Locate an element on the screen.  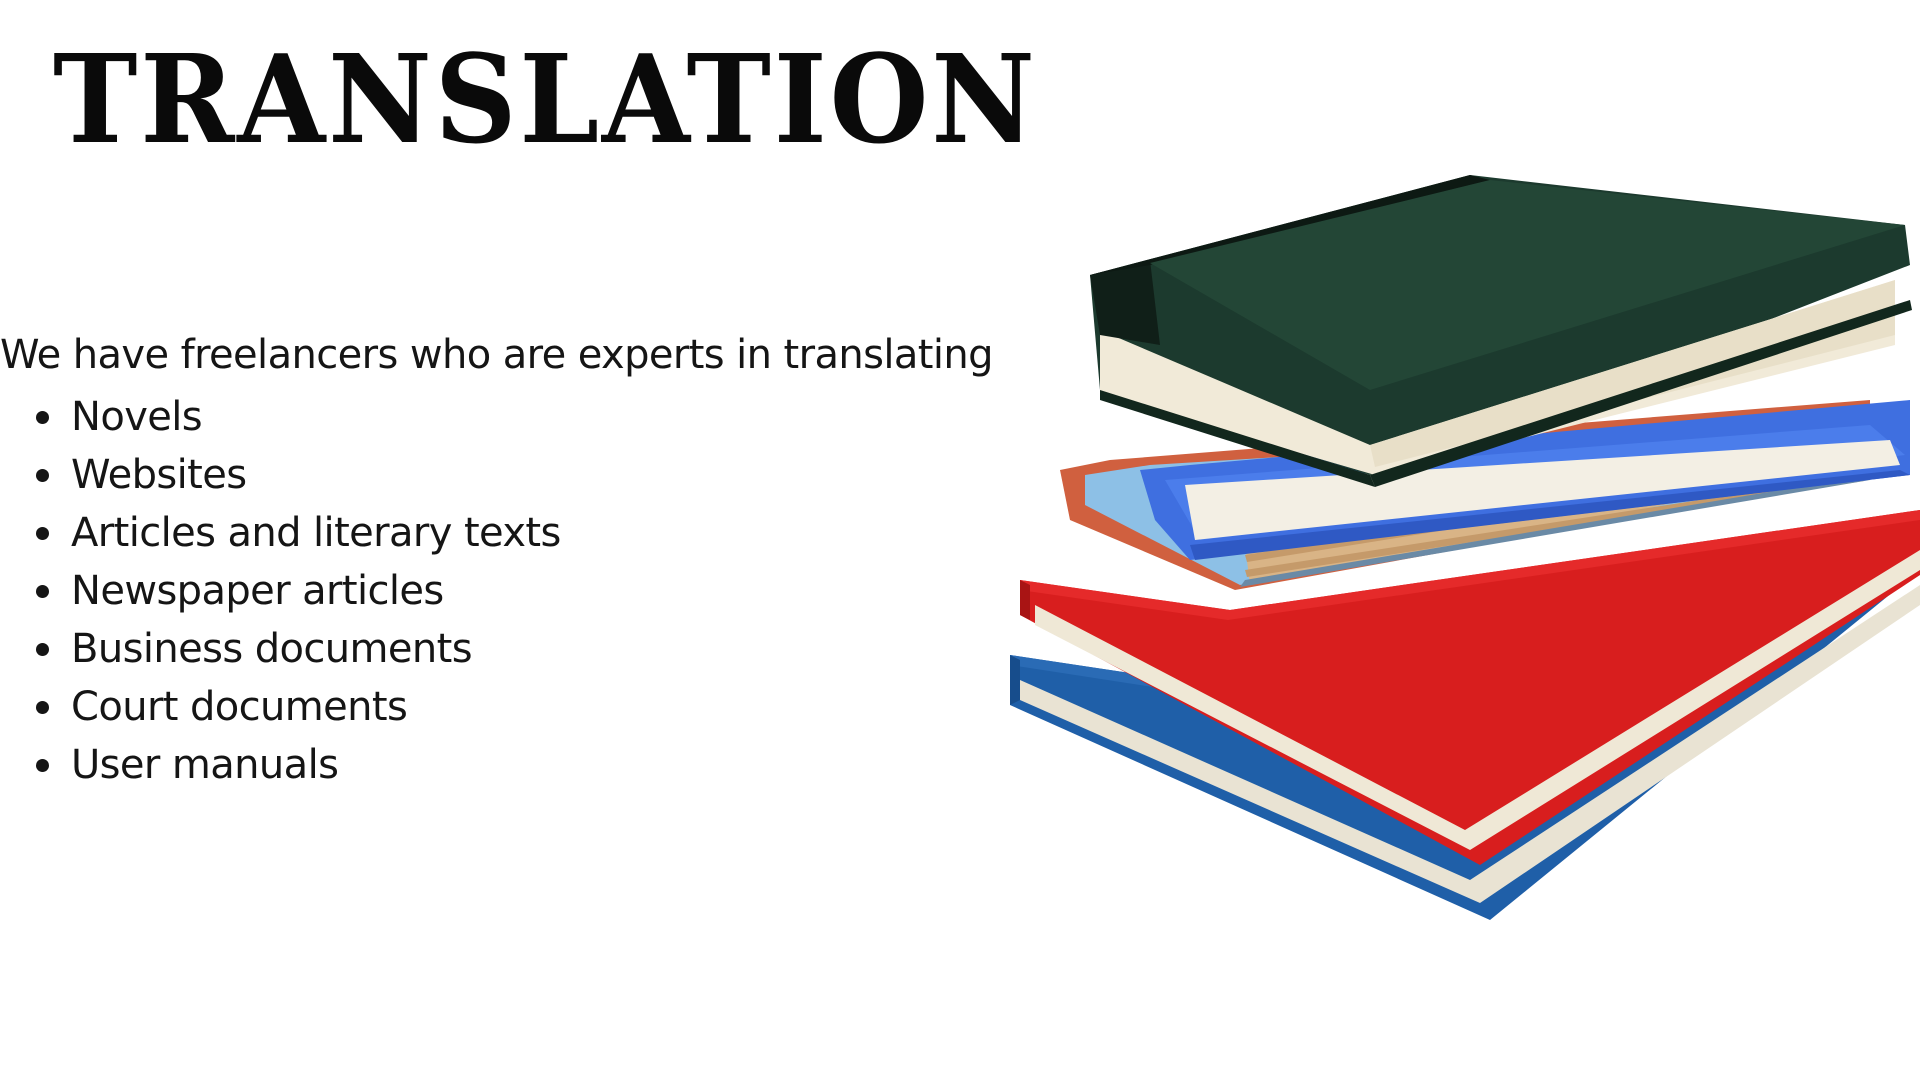
list-item: Novels is located at coordinates (280, 417).